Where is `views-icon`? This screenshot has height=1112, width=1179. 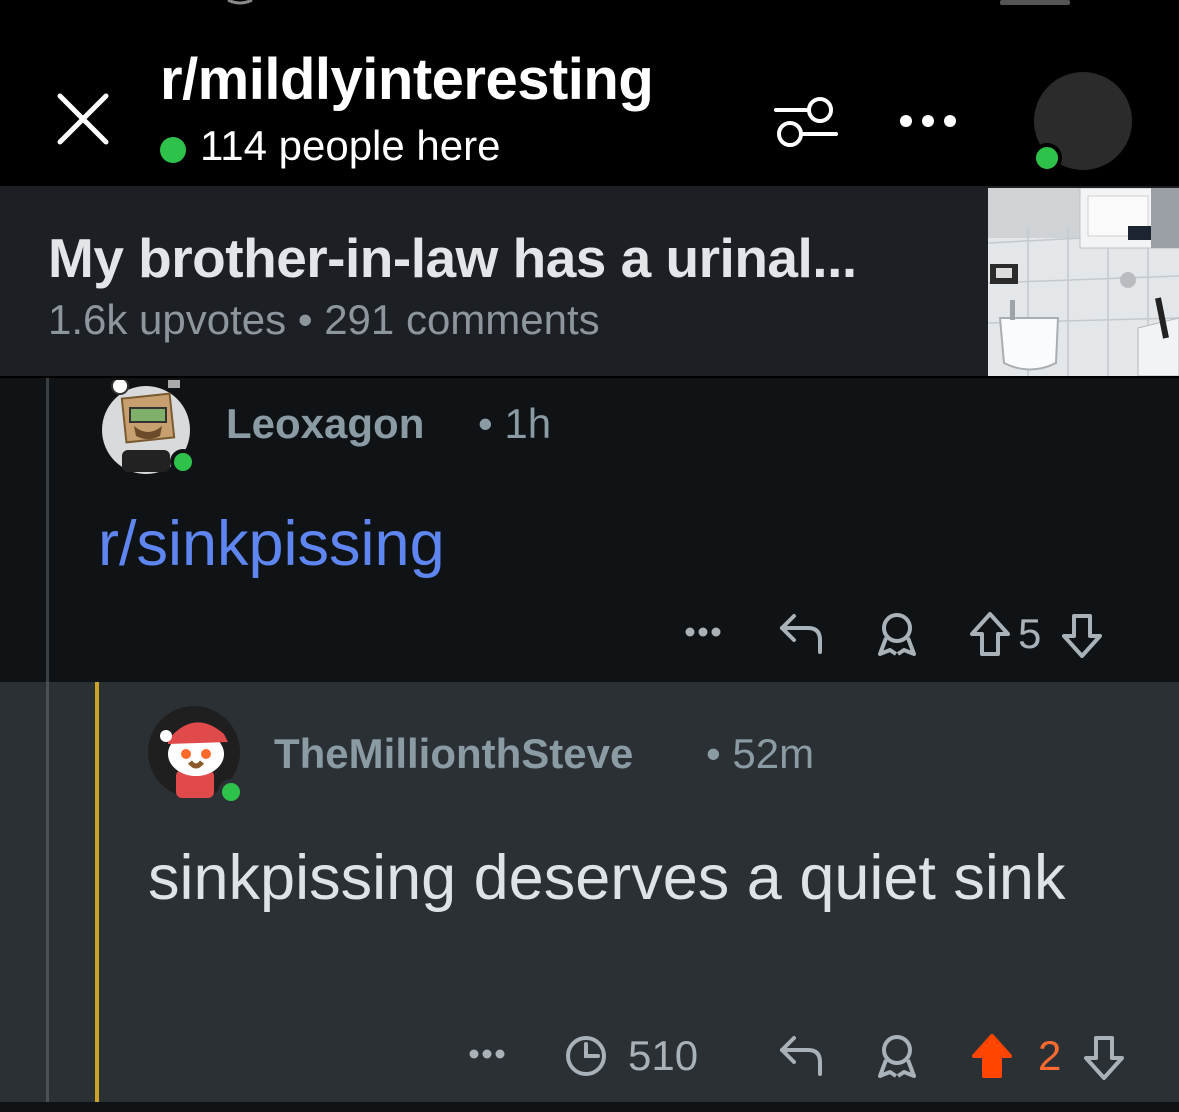 views-icon is located at coordinates (586, 1056).